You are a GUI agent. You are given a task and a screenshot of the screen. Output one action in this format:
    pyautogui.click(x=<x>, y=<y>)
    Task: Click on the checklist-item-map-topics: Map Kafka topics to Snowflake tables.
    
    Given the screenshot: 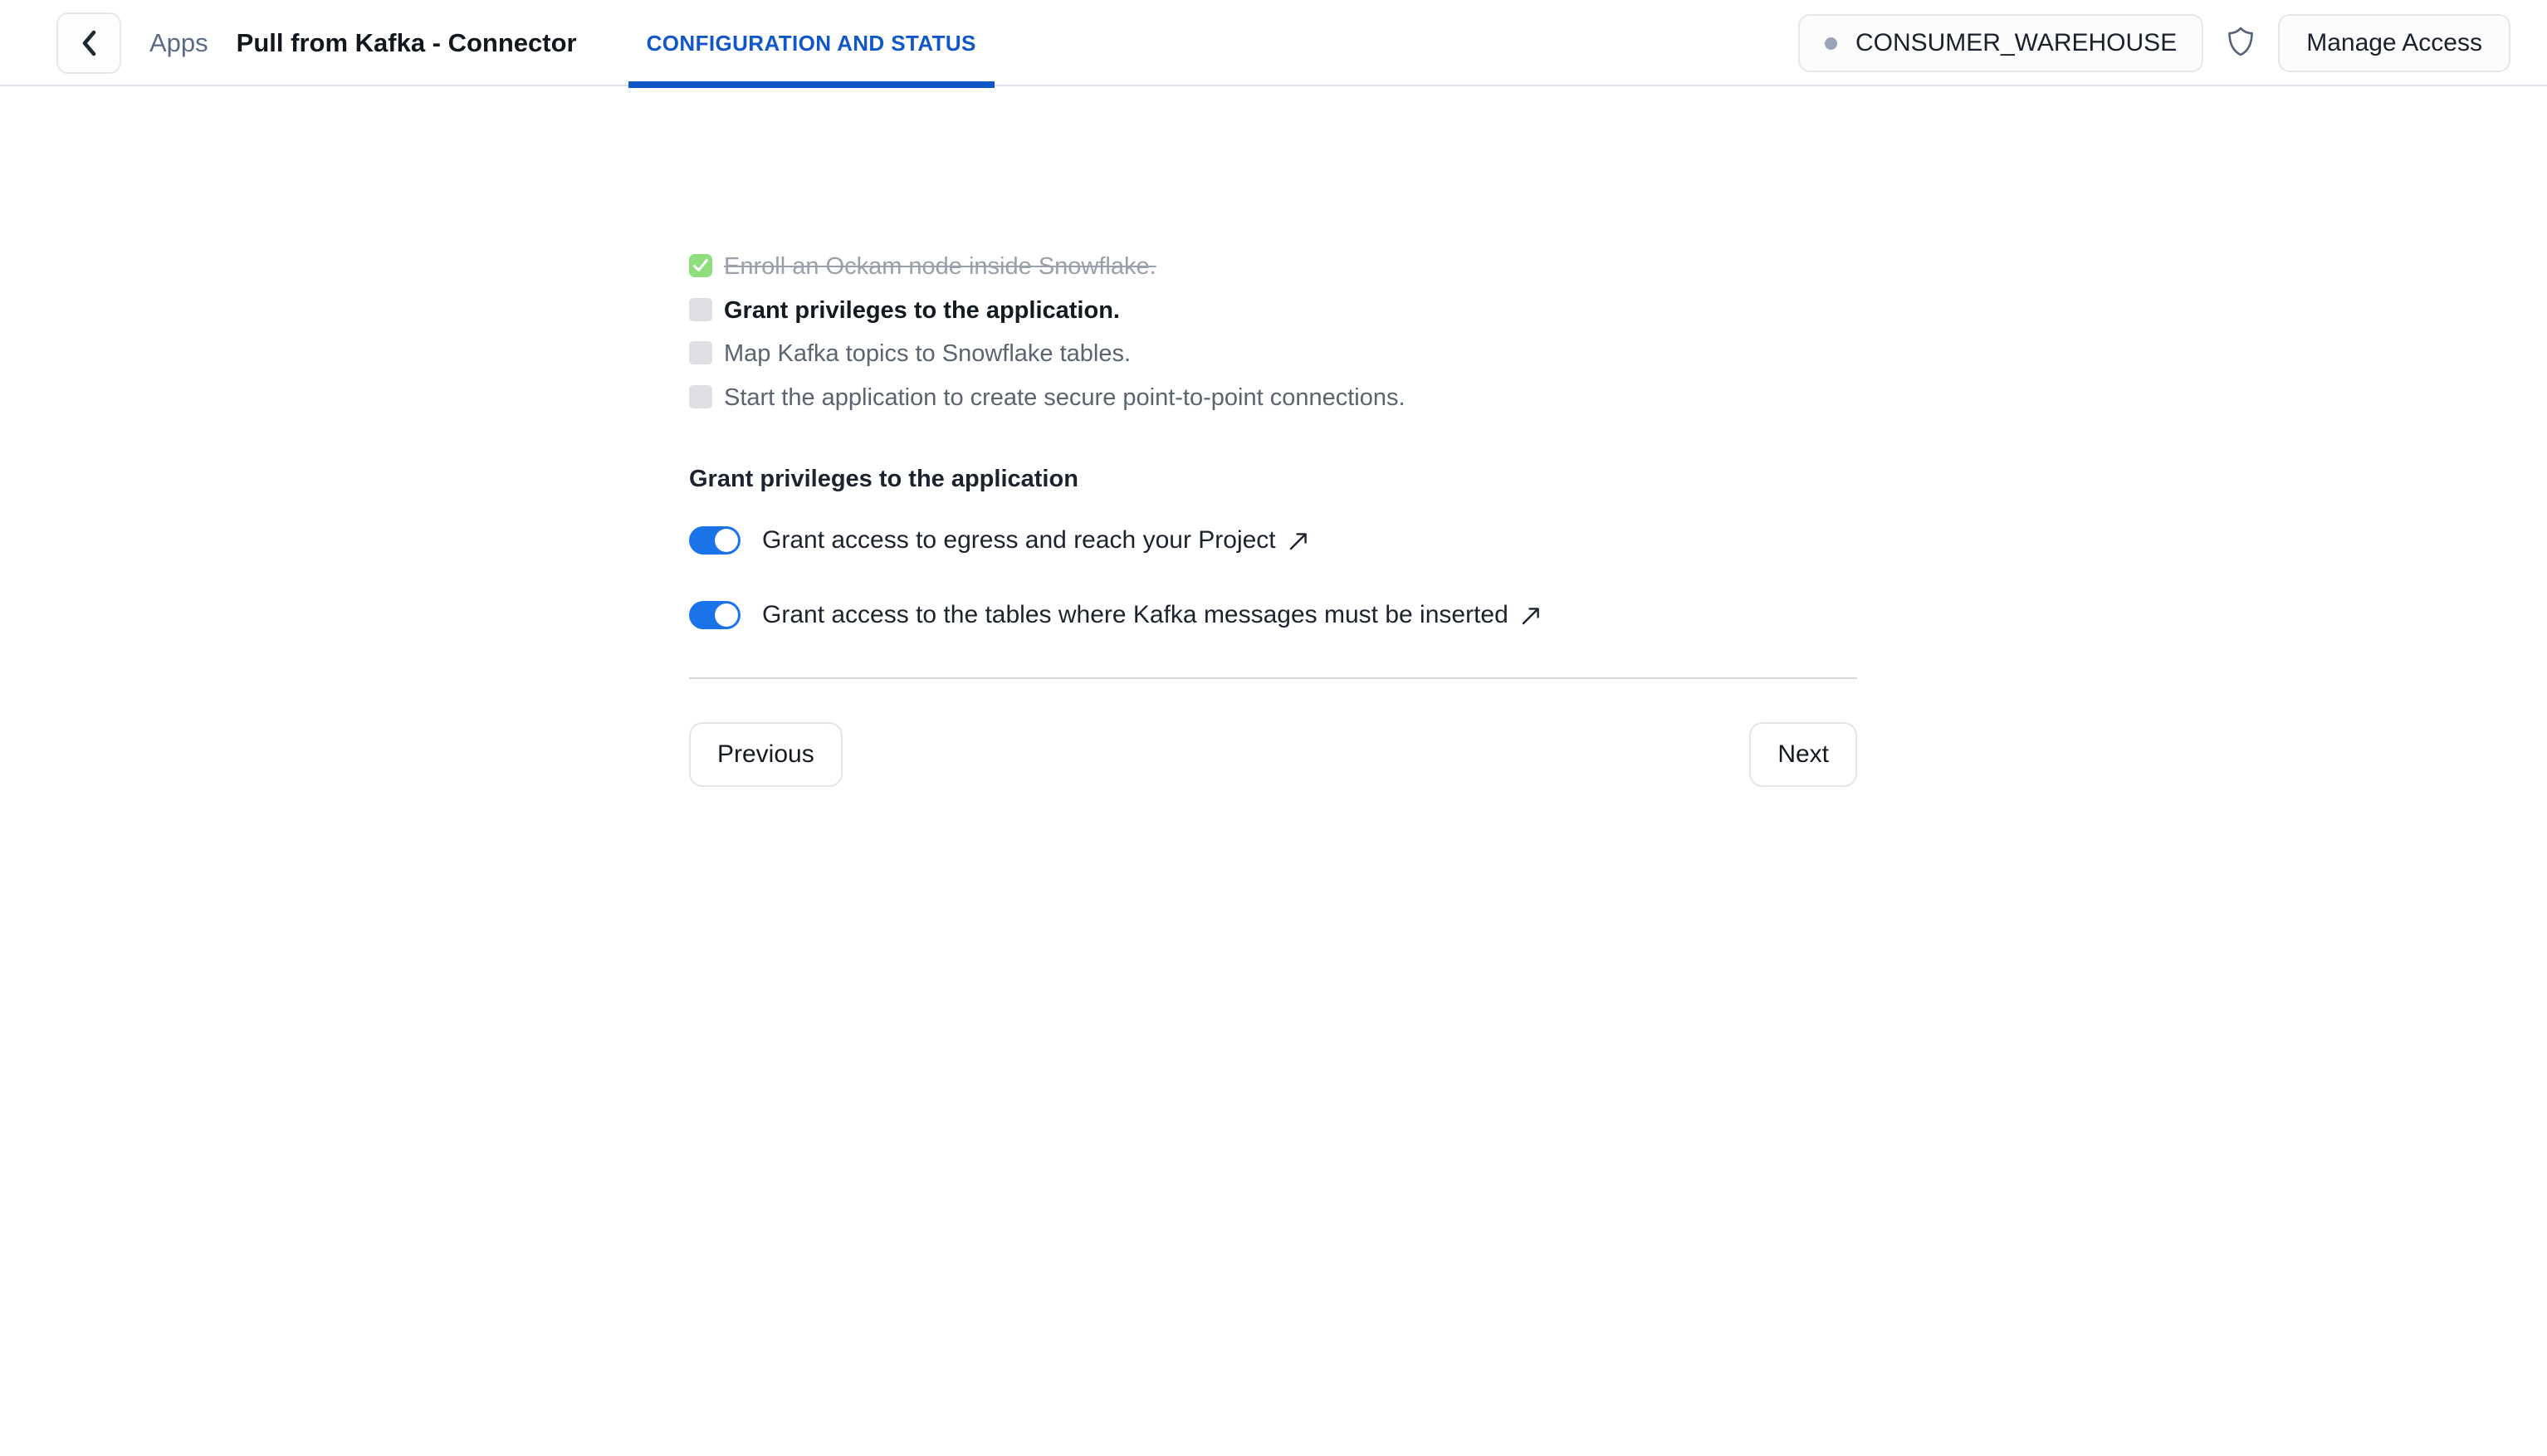 What is the action you would take?
    pyautogui.click(x=1274, y=354)
    